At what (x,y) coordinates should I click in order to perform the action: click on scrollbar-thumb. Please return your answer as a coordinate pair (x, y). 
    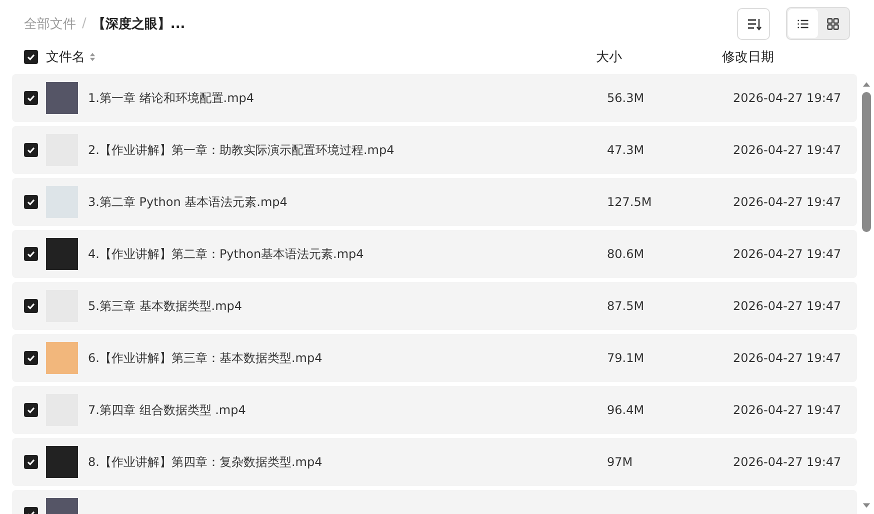
    Looking at the image, I should click on (866, 162).